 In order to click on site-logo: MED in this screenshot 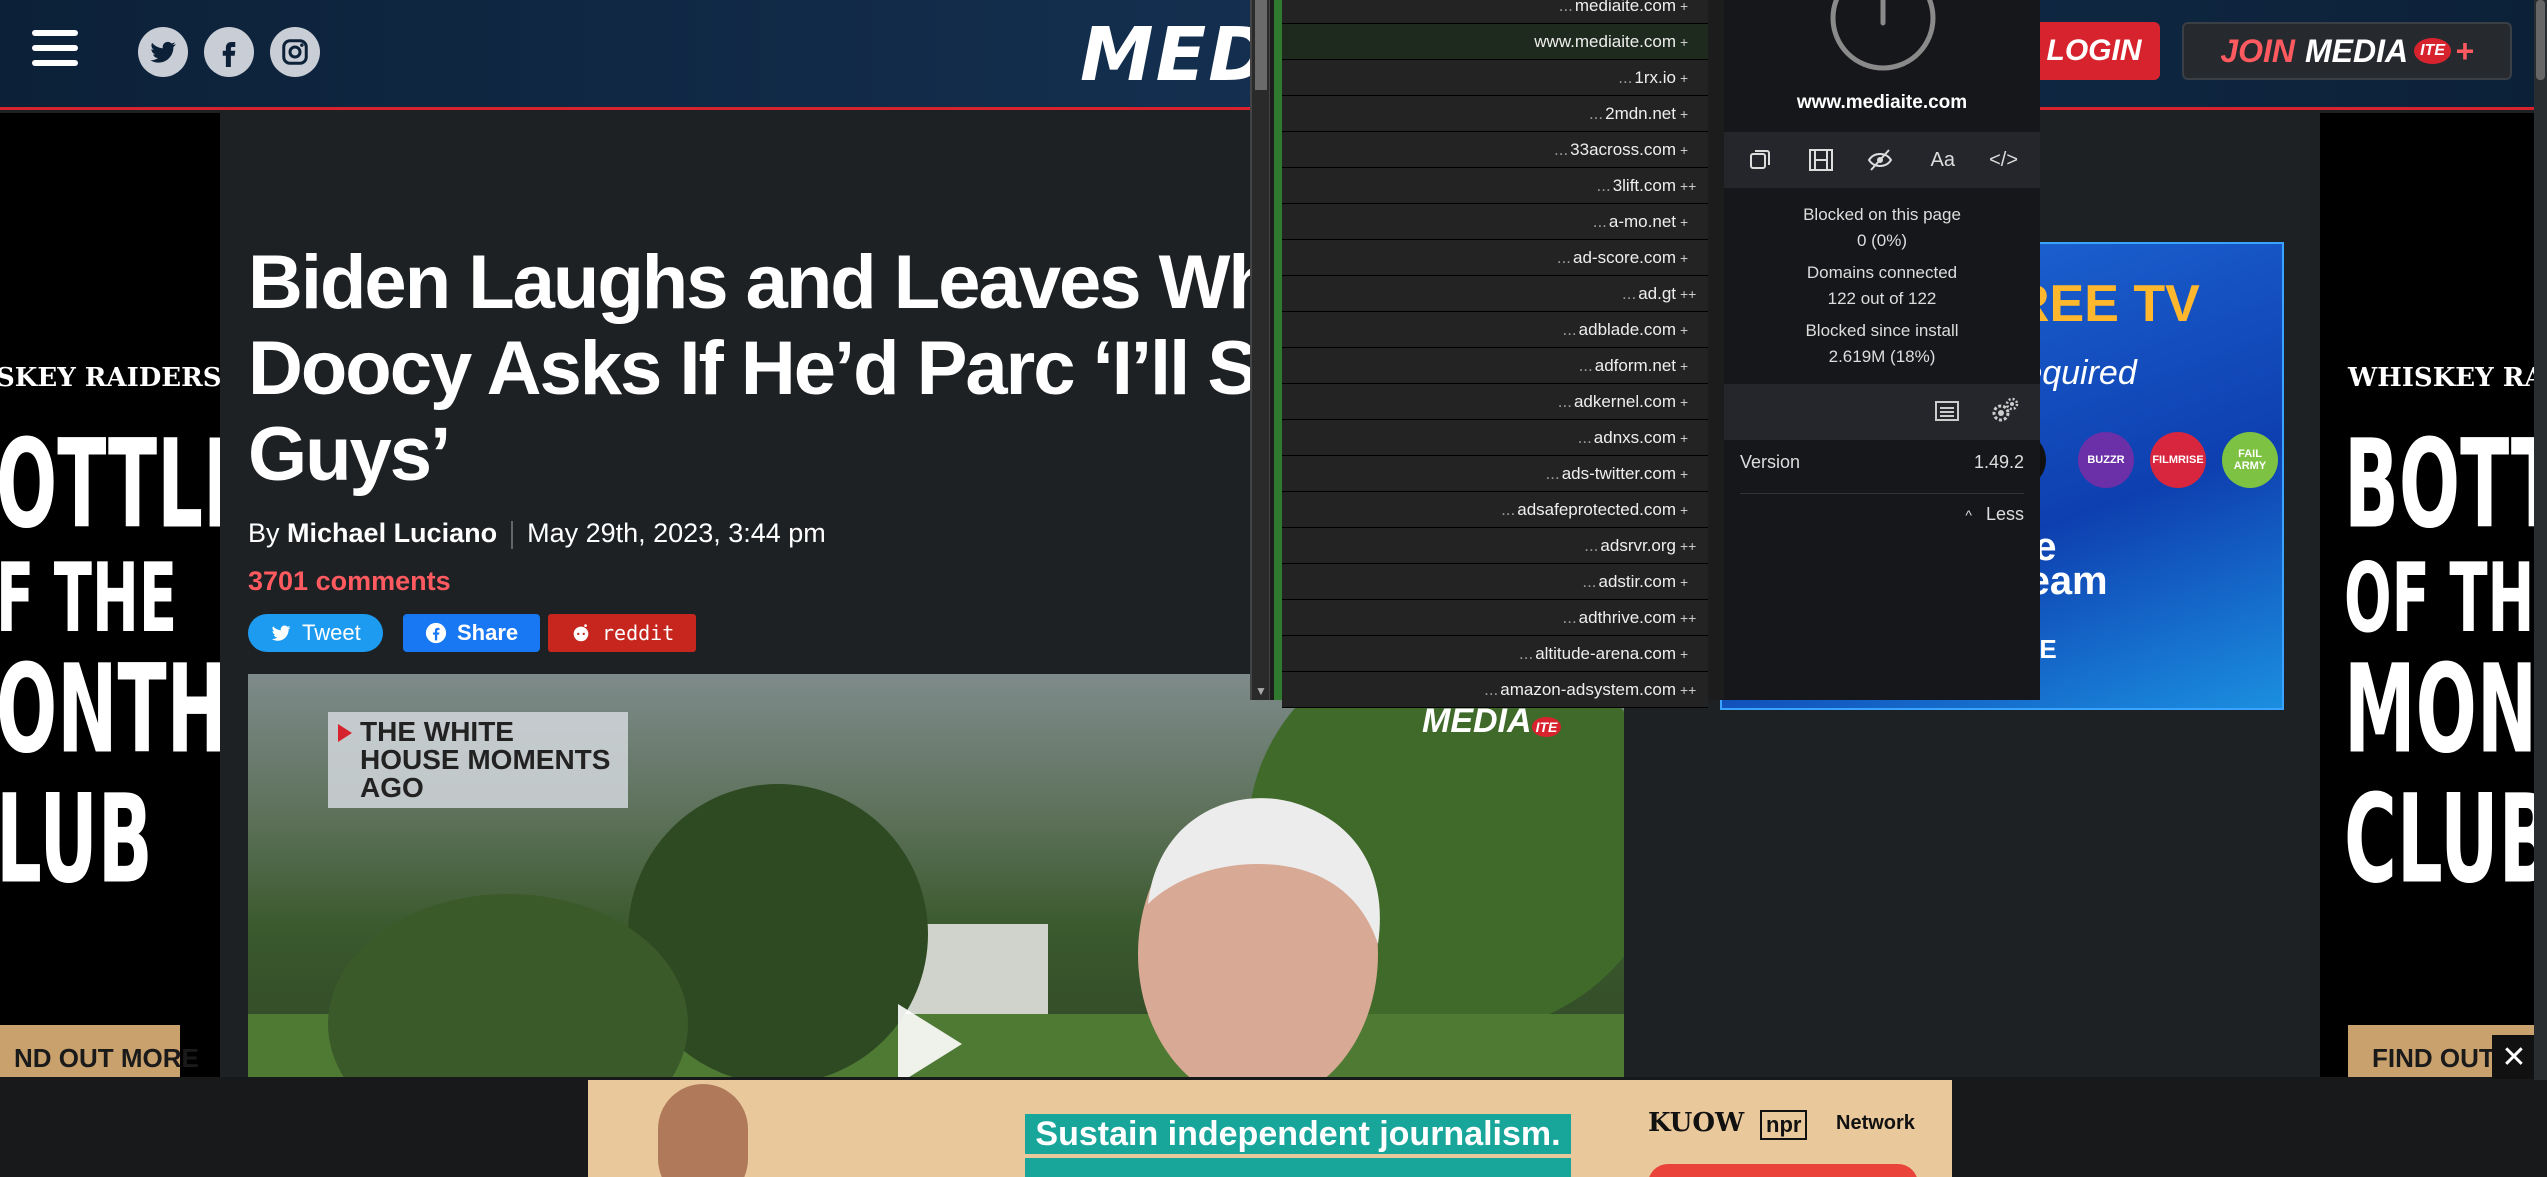, I will do `click(1176, 55)`.